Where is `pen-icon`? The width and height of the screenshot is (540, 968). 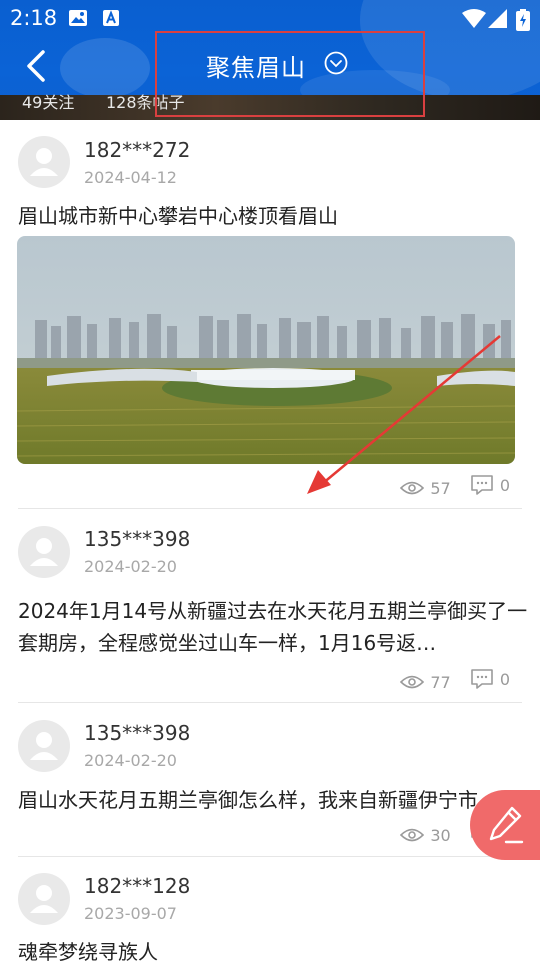
pen-icon is located at coordinates (506, 825).